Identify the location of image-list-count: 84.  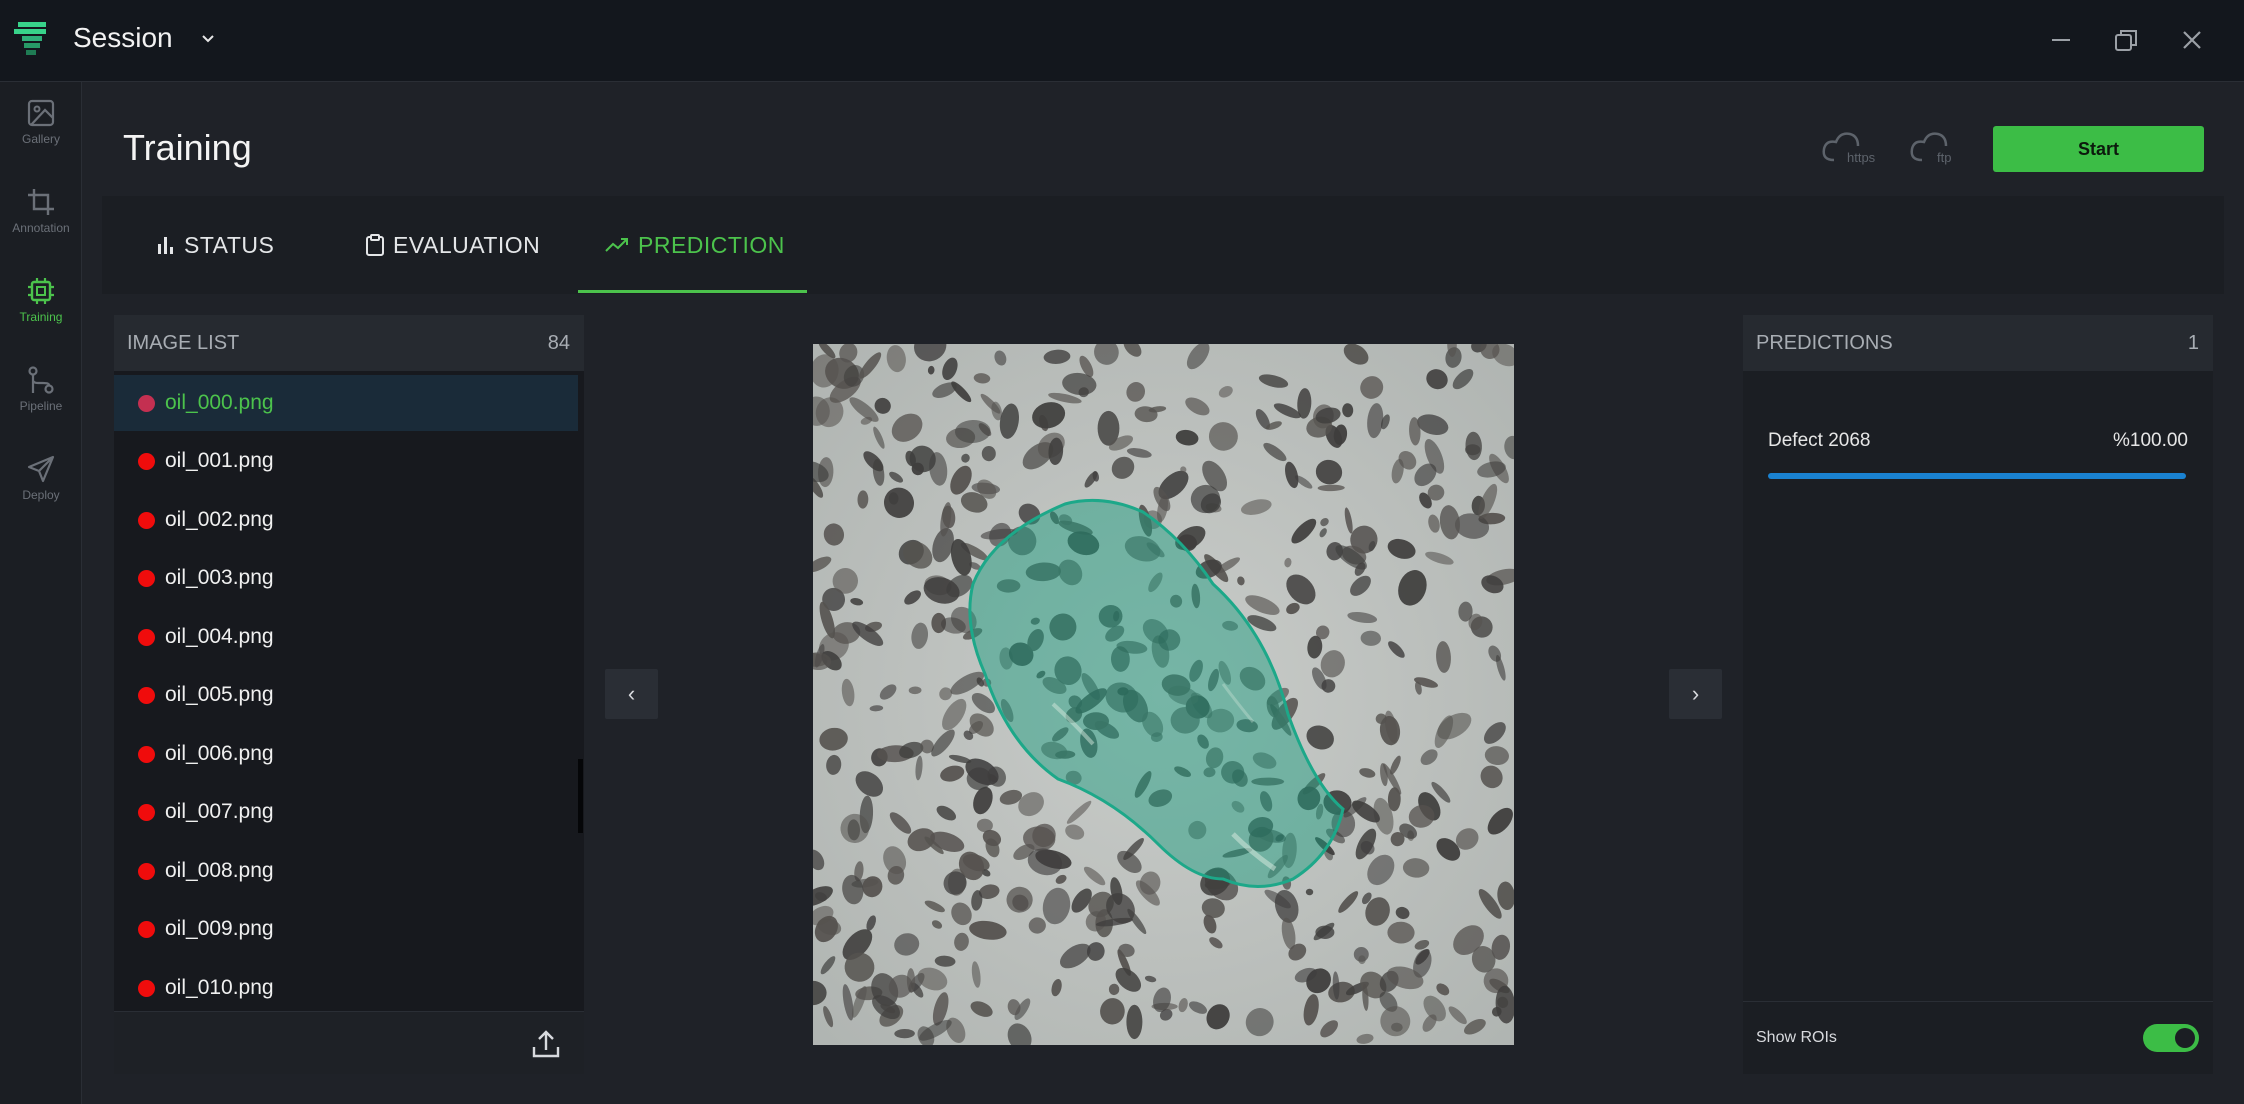
(558, 342).